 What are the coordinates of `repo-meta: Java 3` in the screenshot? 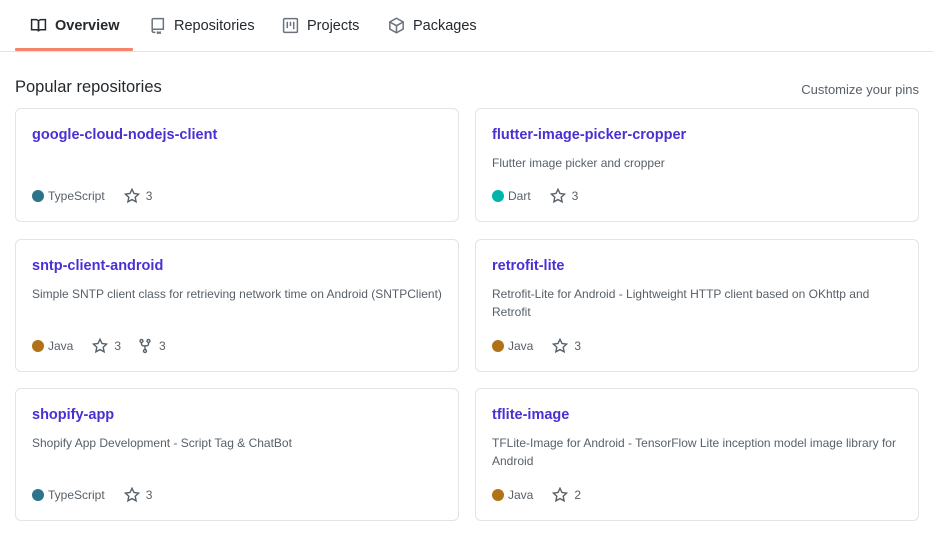 It's located at (536, 346).